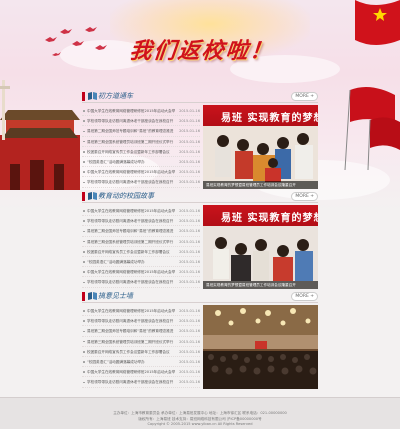  I want to click on hero-title: 我们返校啦！, so click(202, 51).